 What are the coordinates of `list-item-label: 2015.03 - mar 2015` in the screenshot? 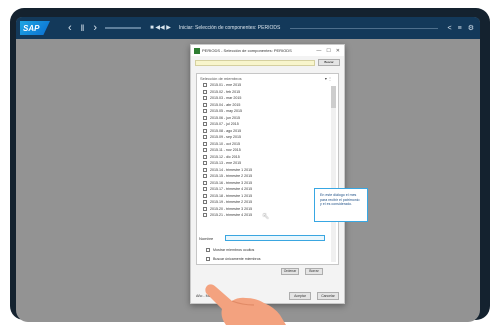 It's located at (226, 98).